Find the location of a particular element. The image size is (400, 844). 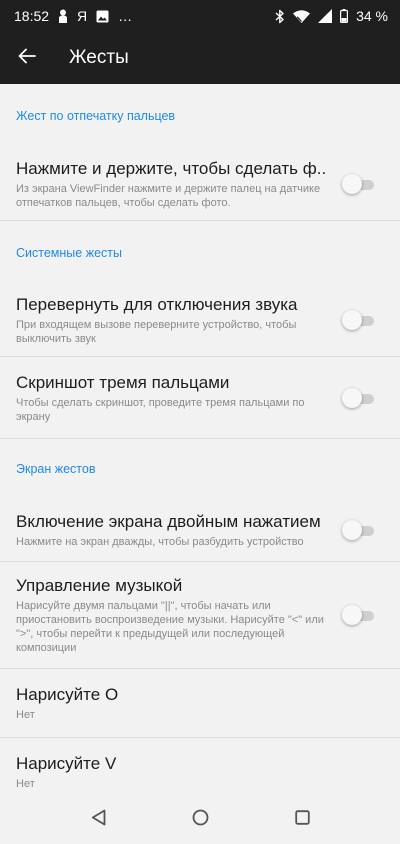

nav-back-button is located at coordinates (98, 820).